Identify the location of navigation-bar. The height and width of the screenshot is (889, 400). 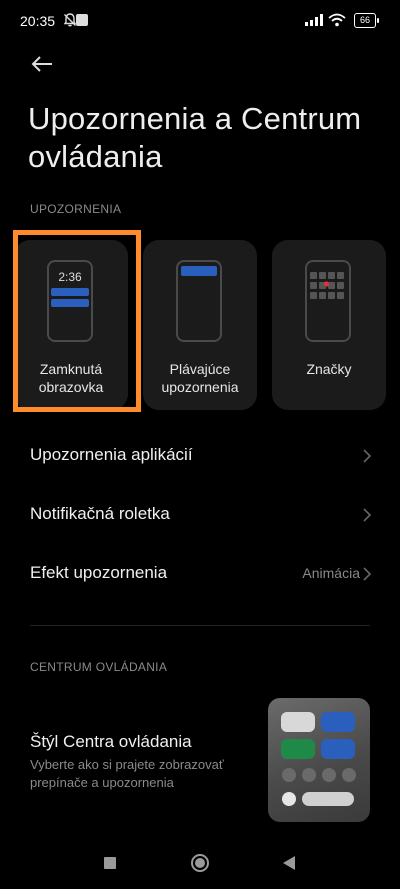
(200, 864).